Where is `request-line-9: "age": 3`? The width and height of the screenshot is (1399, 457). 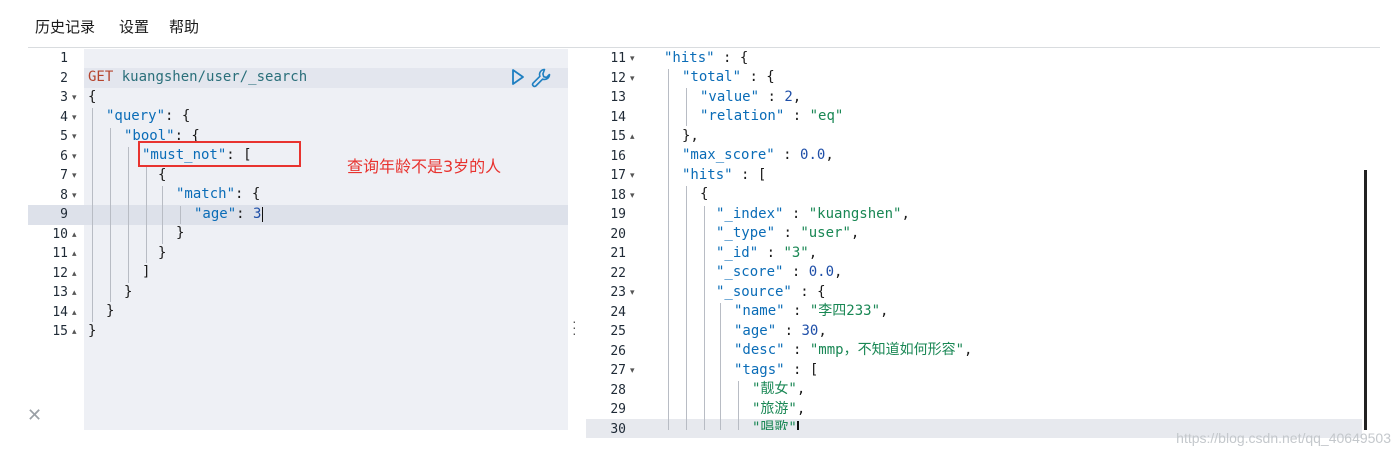
request-line-9: "age": 3 is located at coordinates (229, 214).